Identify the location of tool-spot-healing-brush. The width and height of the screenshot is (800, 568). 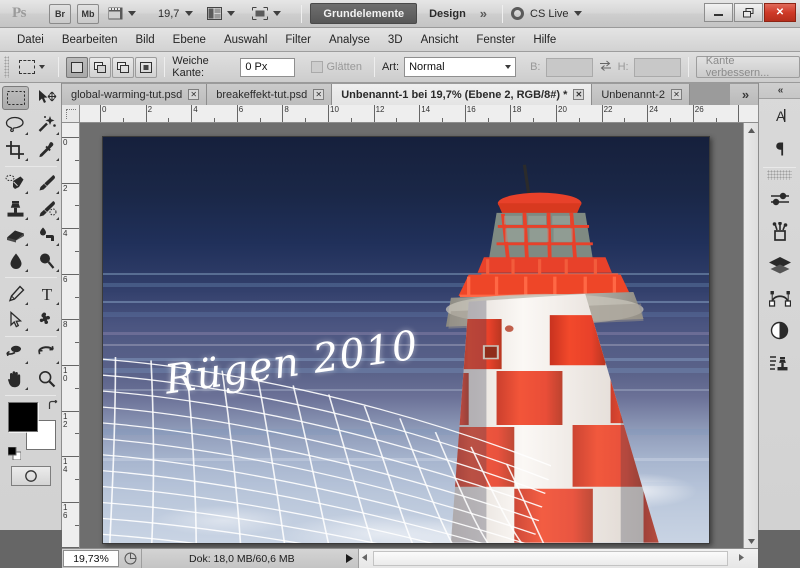
(15, 183).